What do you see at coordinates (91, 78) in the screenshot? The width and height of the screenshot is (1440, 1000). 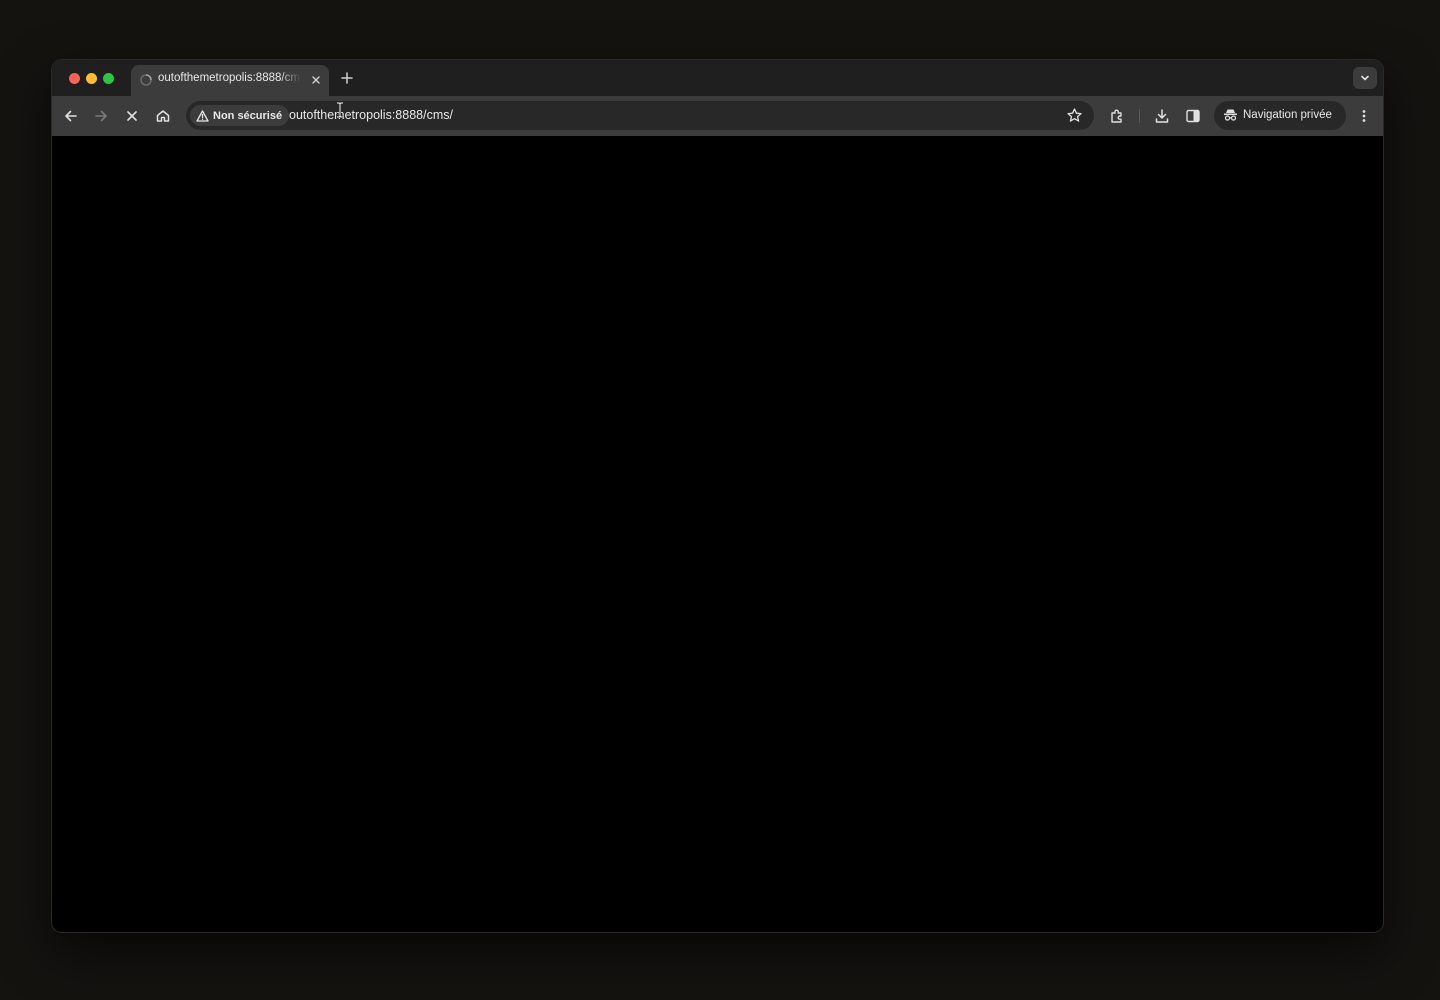 I see `minimize-window-button` at bounding box center [91, 78].